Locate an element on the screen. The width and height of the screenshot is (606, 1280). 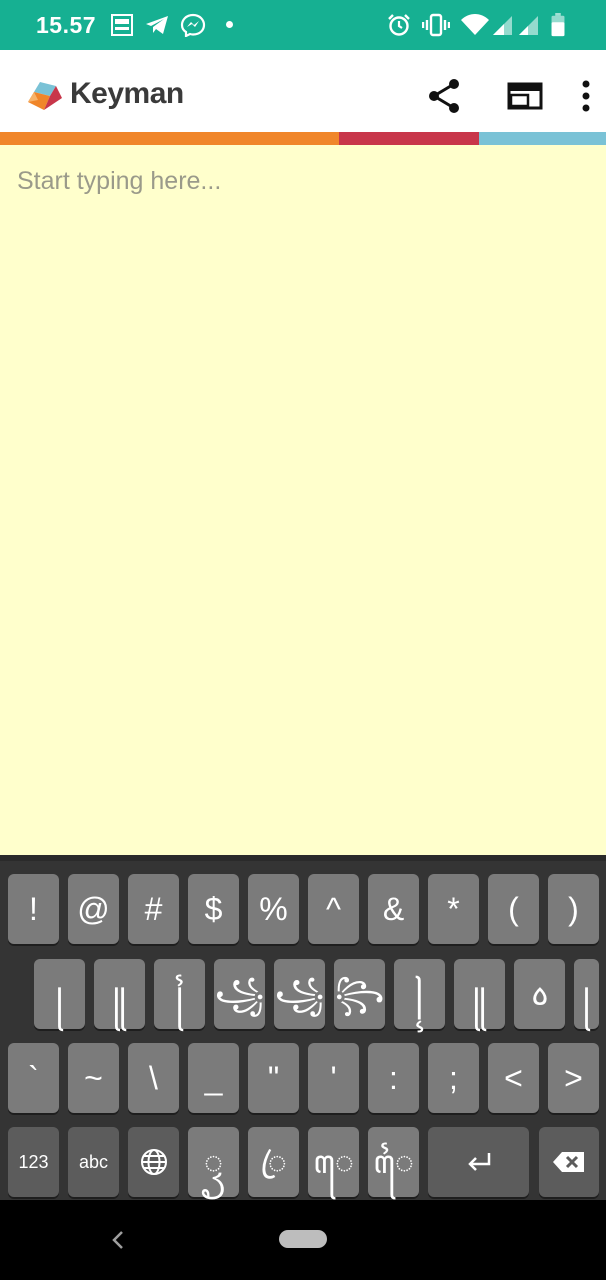
key-at: @ is located at coordinates (93, 909).